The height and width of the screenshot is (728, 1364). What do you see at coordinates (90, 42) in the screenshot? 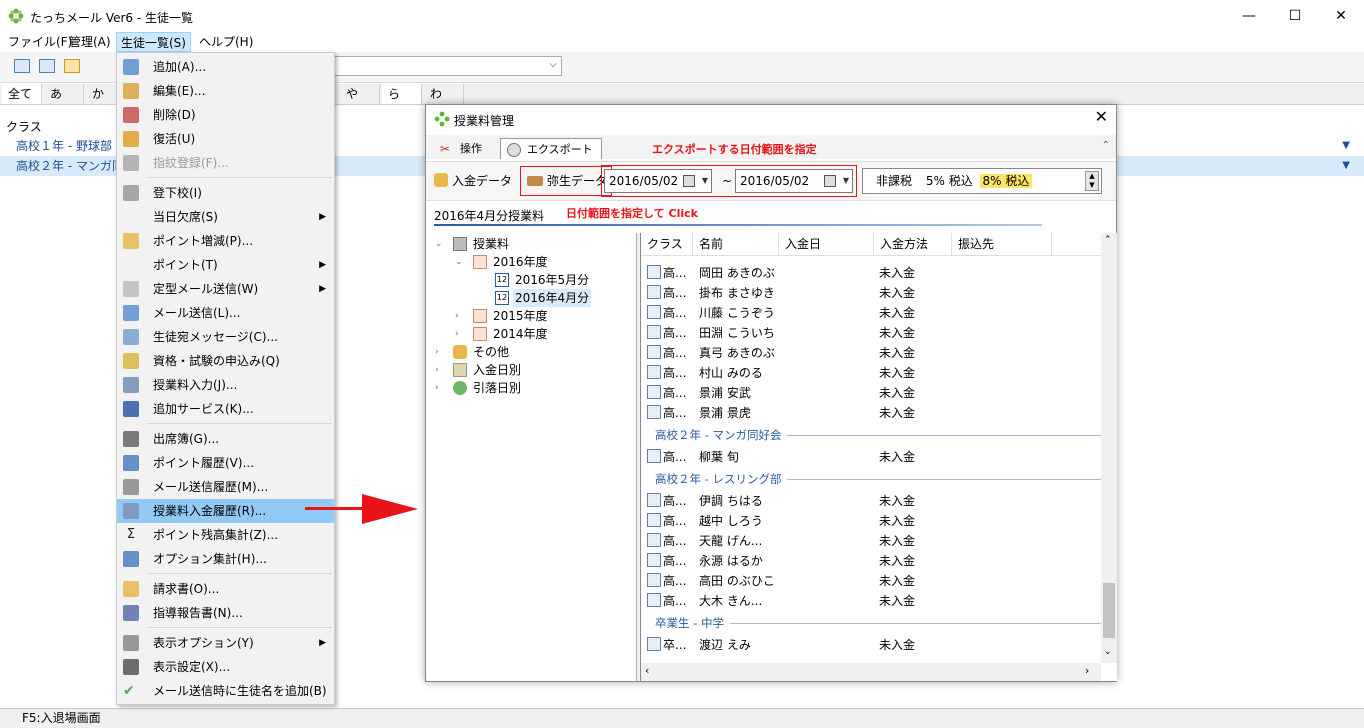
I see `menu-manage: 管理(A)` at bounding box center [90, 42].